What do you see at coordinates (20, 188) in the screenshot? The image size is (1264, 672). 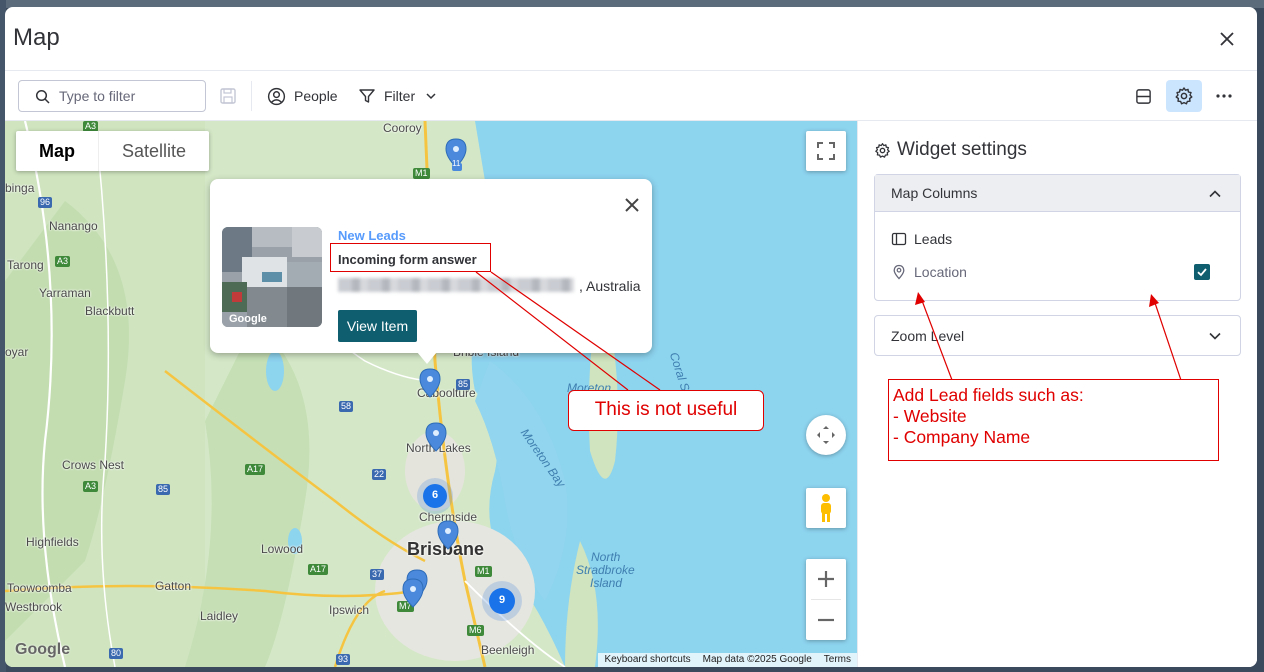 I see `map-label-binga: binga` at bounding box center [20, 188].